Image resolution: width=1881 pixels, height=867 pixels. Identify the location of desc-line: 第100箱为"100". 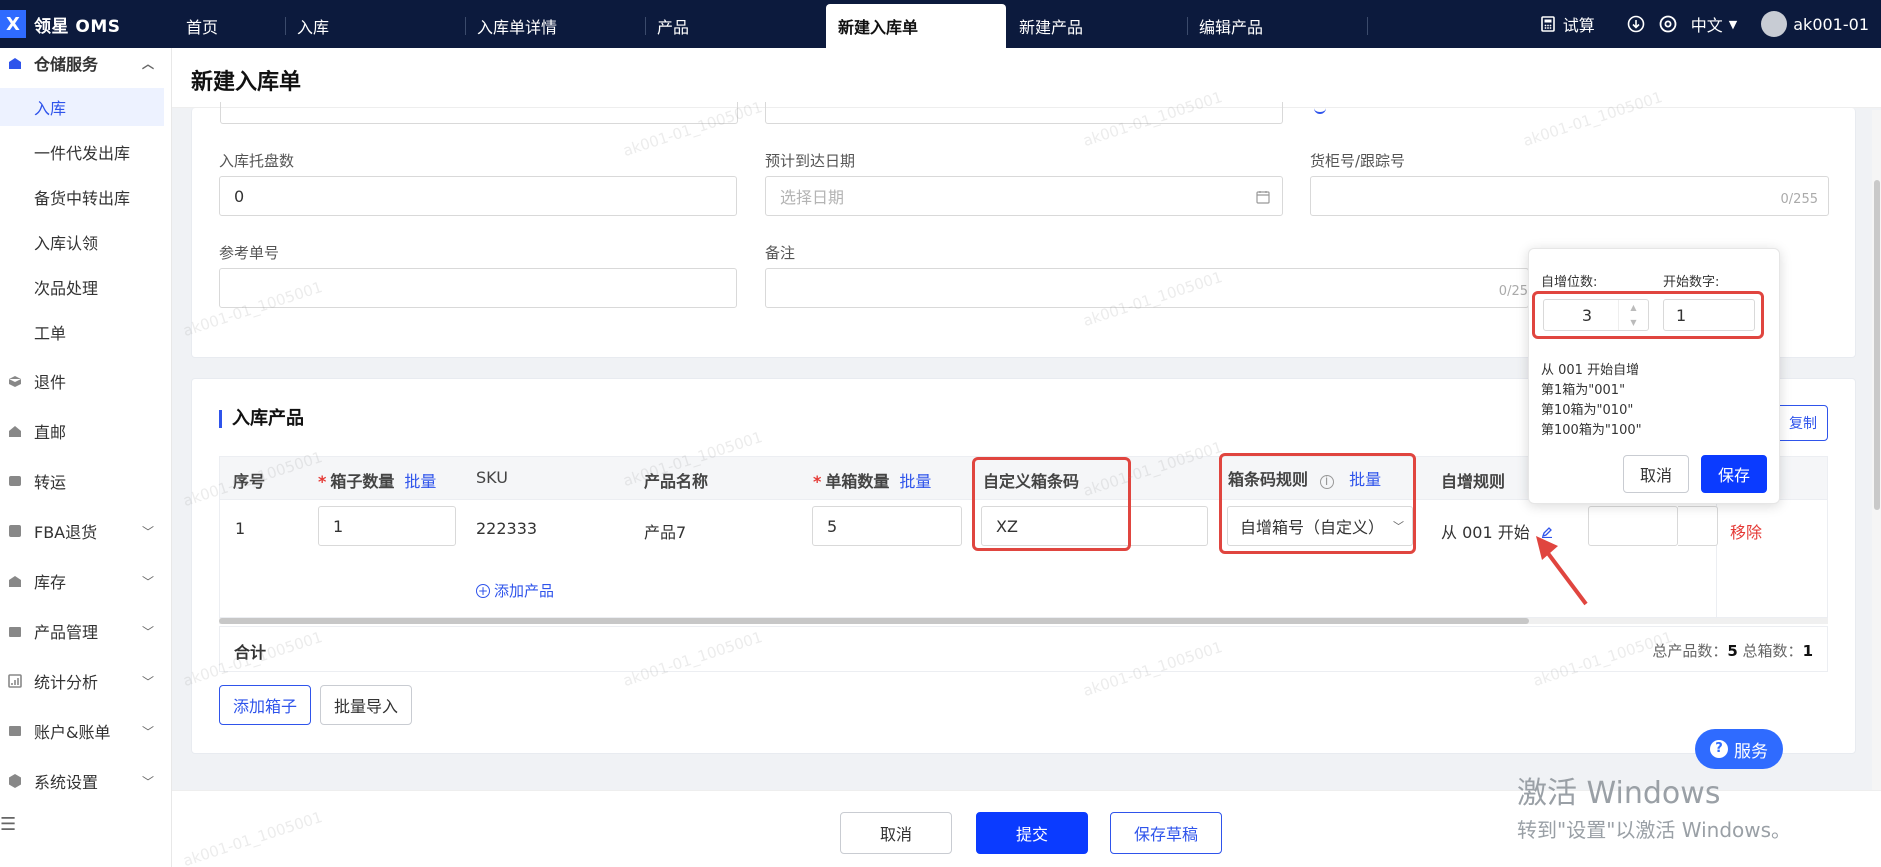
(1591, 430).